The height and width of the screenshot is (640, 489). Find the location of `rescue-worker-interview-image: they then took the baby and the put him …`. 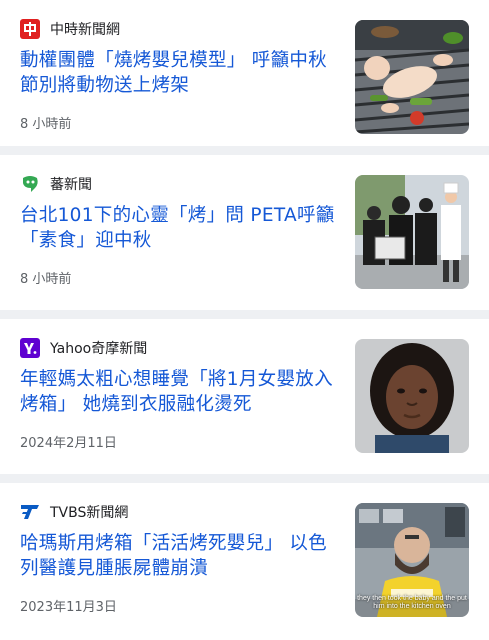

rescue-worker-interview-image: they then took the baby and the put him … is located at coordinates (412, 560).